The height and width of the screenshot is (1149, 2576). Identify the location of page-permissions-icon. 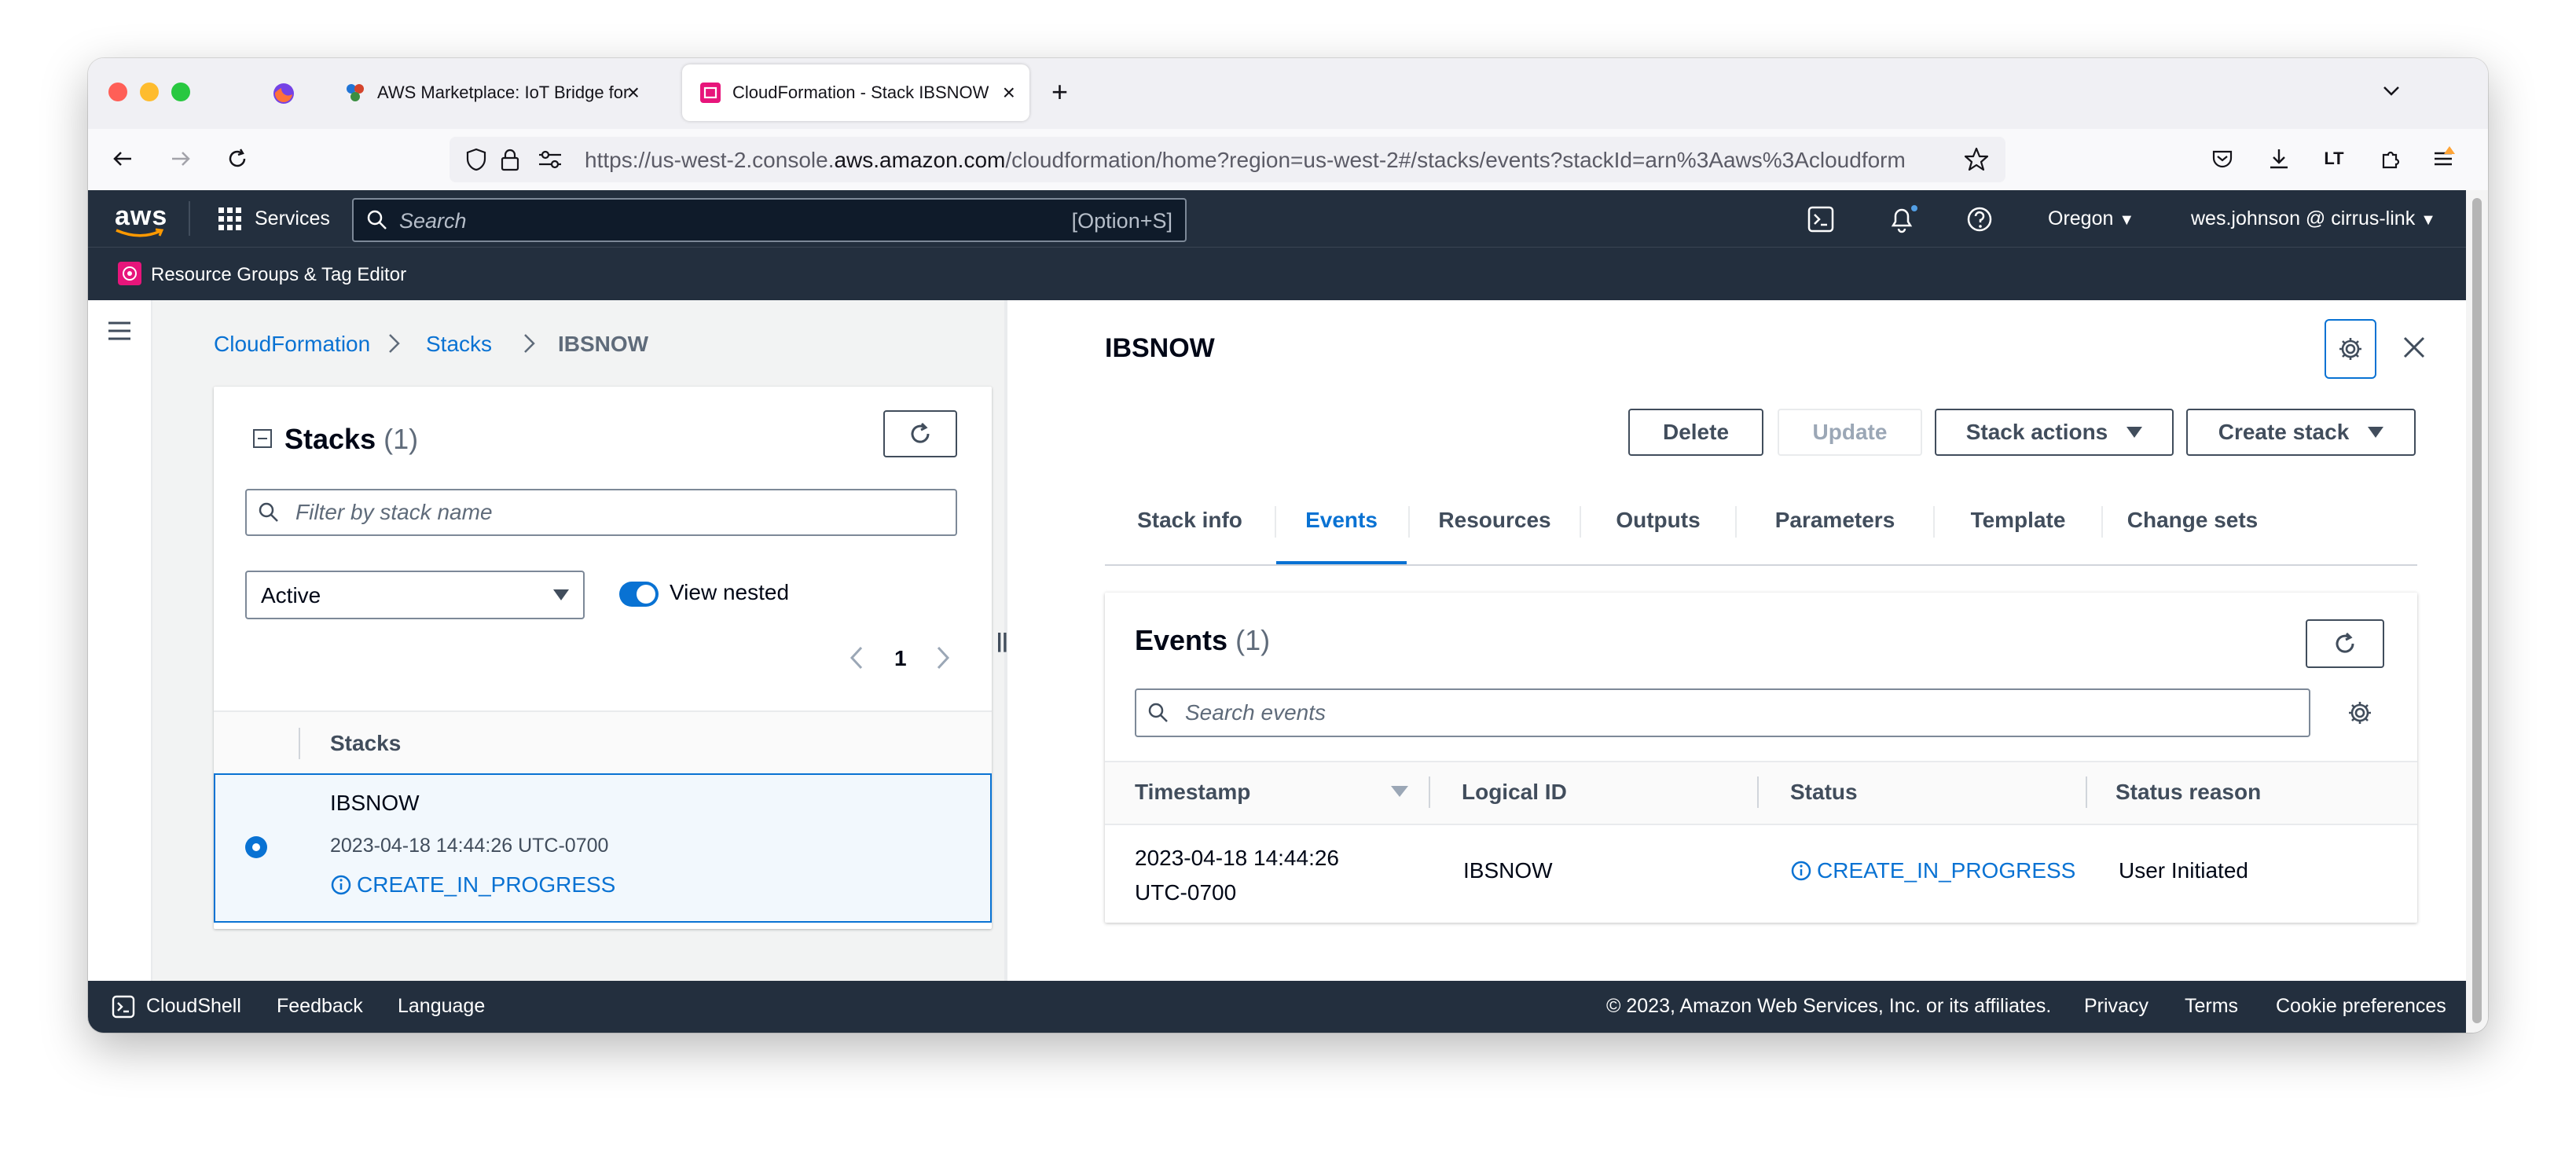
(550, 161).